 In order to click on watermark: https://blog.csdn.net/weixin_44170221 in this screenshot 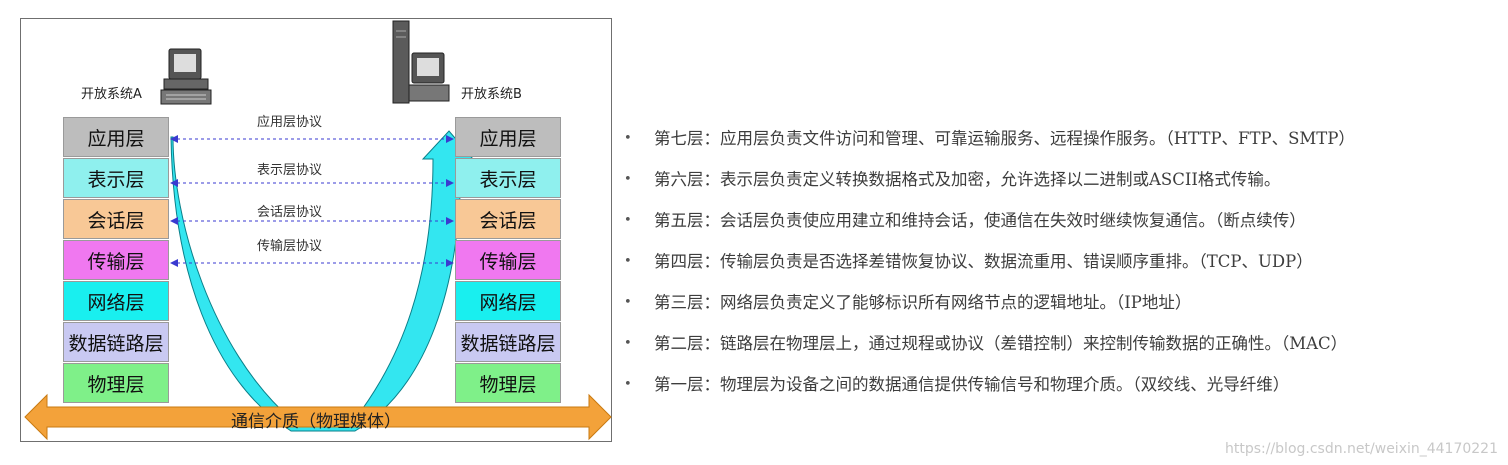, I will do `click(1361, 449)`.